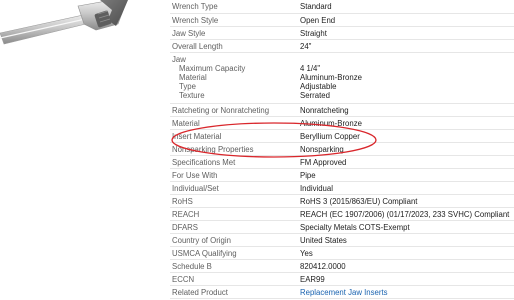  I want to click on spec-value: Yes, so click(407, 253).